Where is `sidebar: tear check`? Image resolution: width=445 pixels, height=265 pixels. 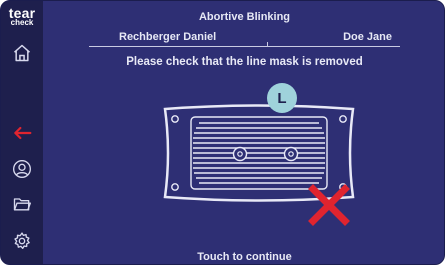 sidebar: tear check is located at coordinates (22, 132).